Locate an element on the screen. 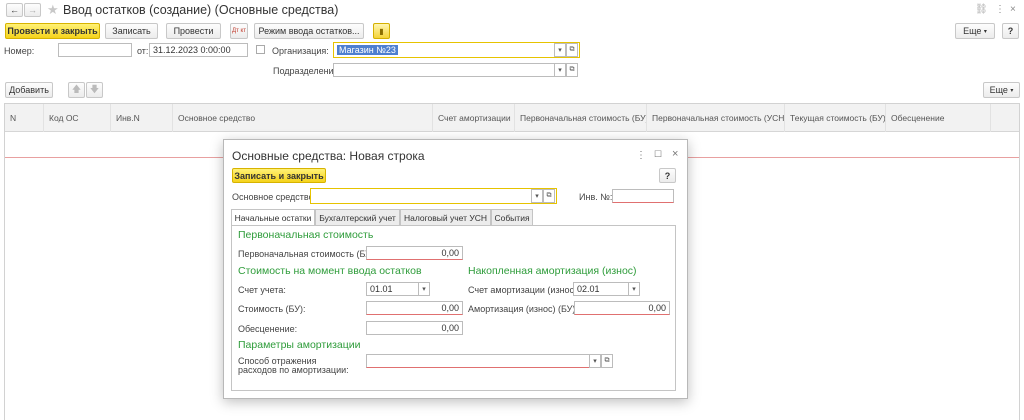 The width and height of the screenshot is (1024, 420). inv-field is located at coordinates (643, 196).